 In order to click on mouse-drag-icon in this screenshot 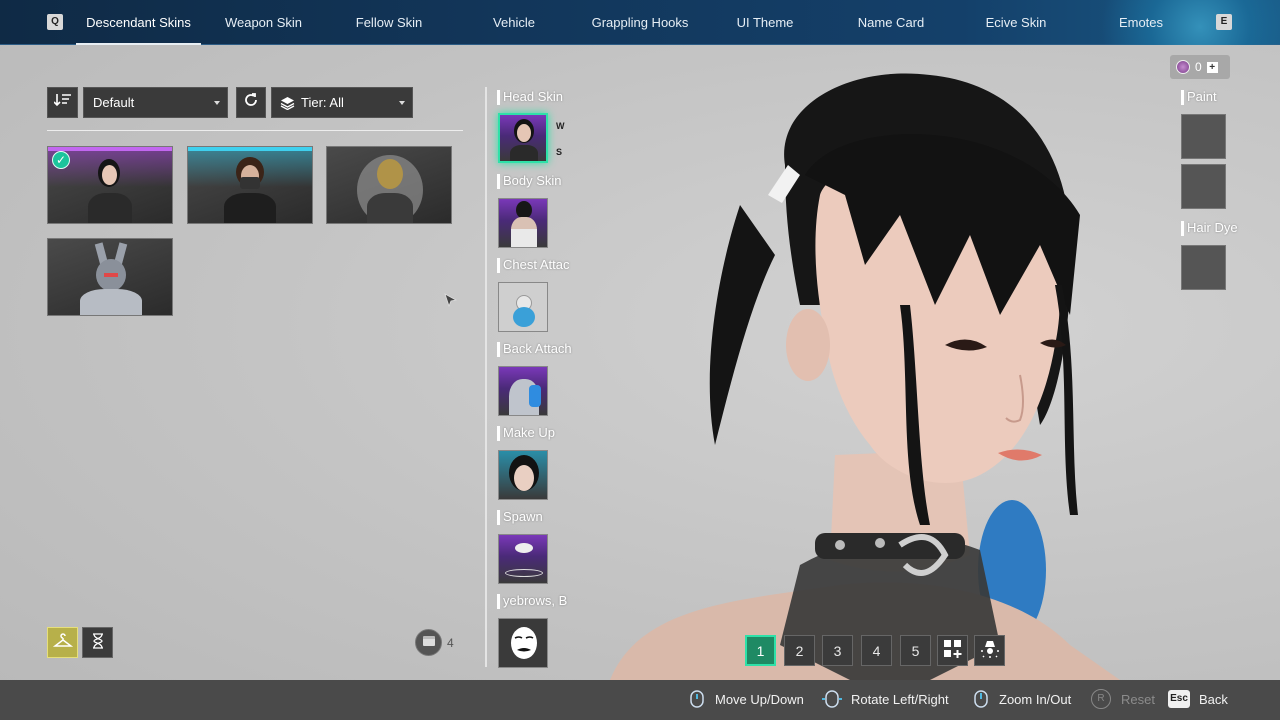, I will do `click(832, 699)`.